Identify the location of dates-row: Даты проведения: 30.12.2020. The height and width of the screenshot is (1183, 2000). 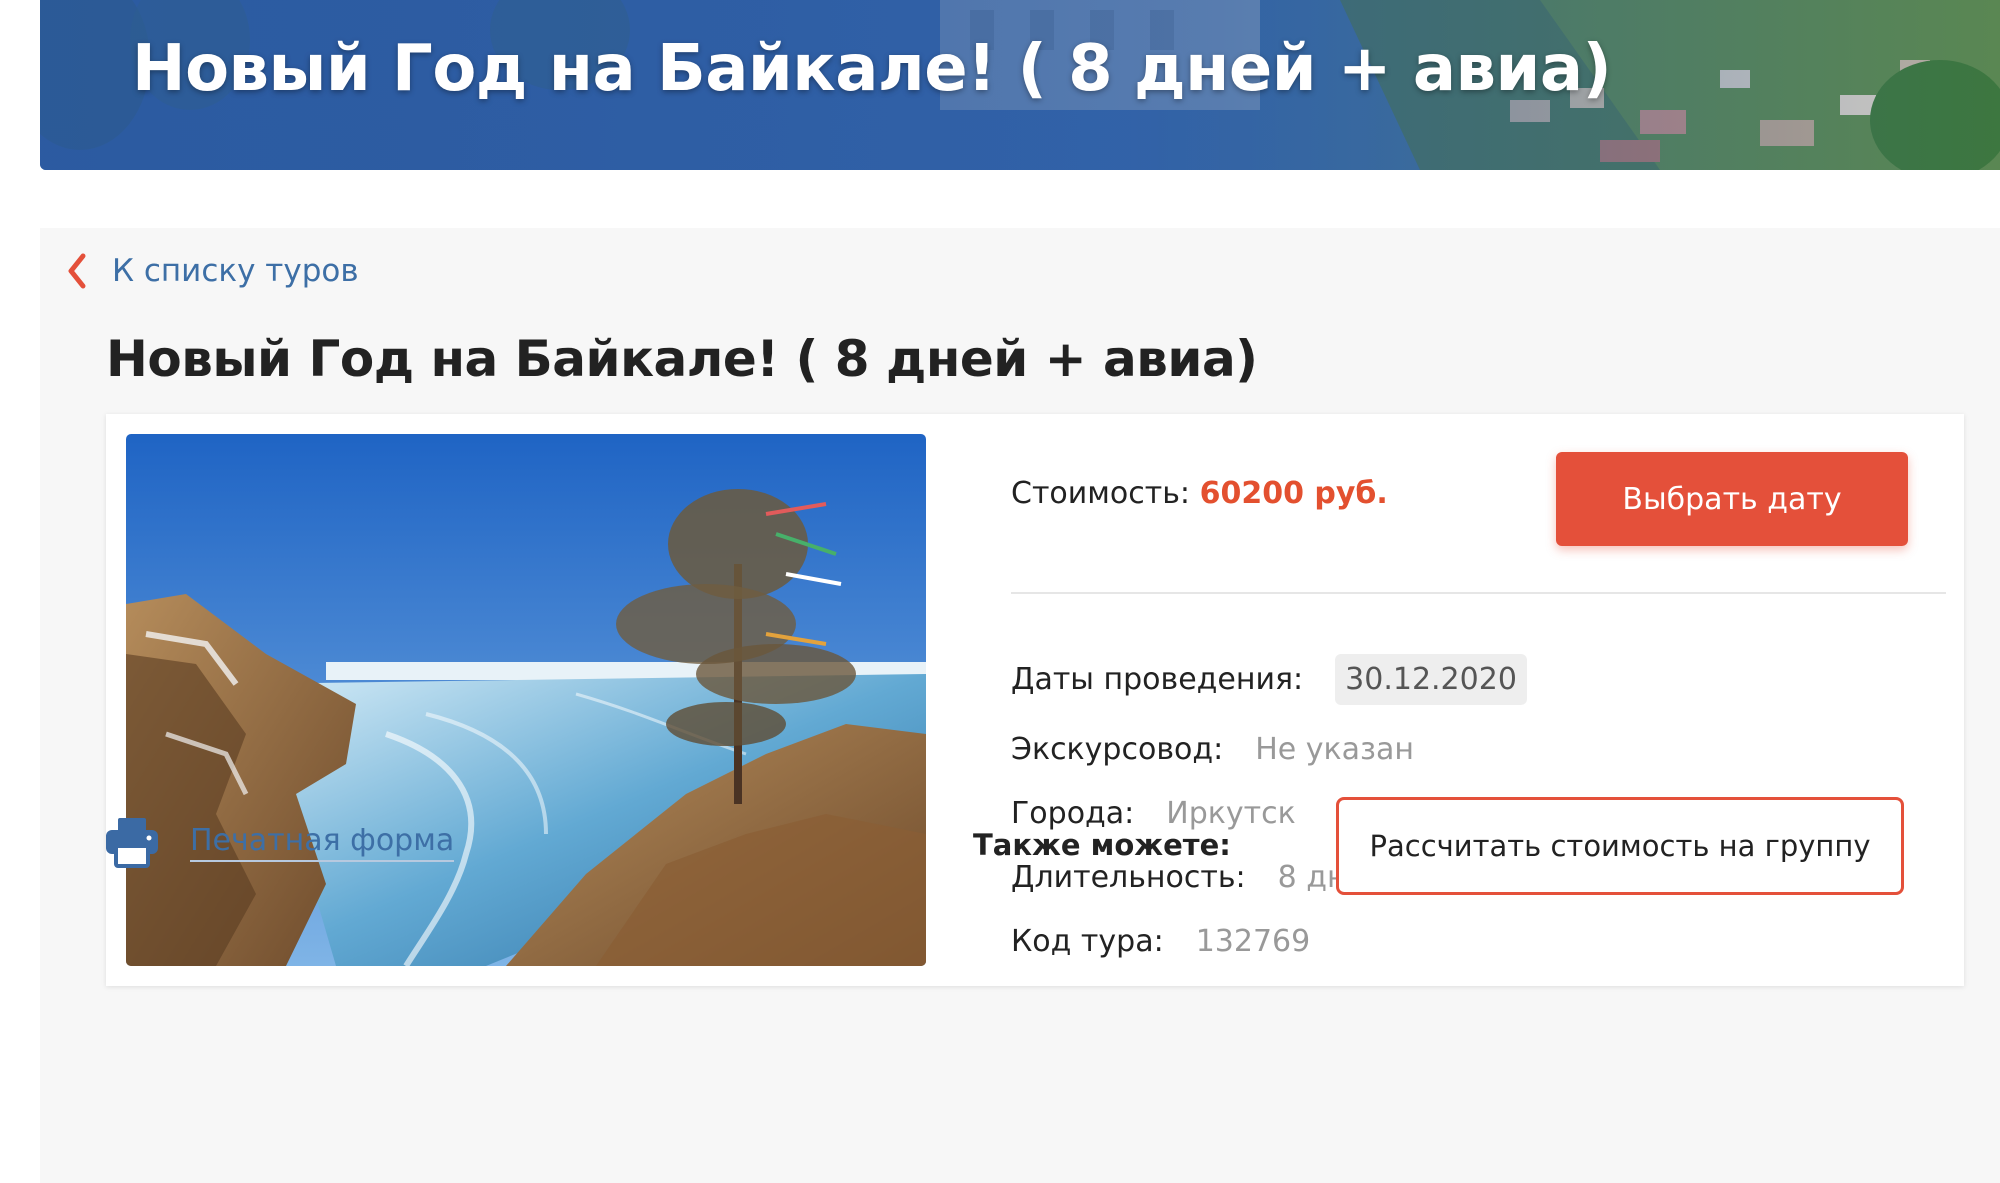
(1269, 679).